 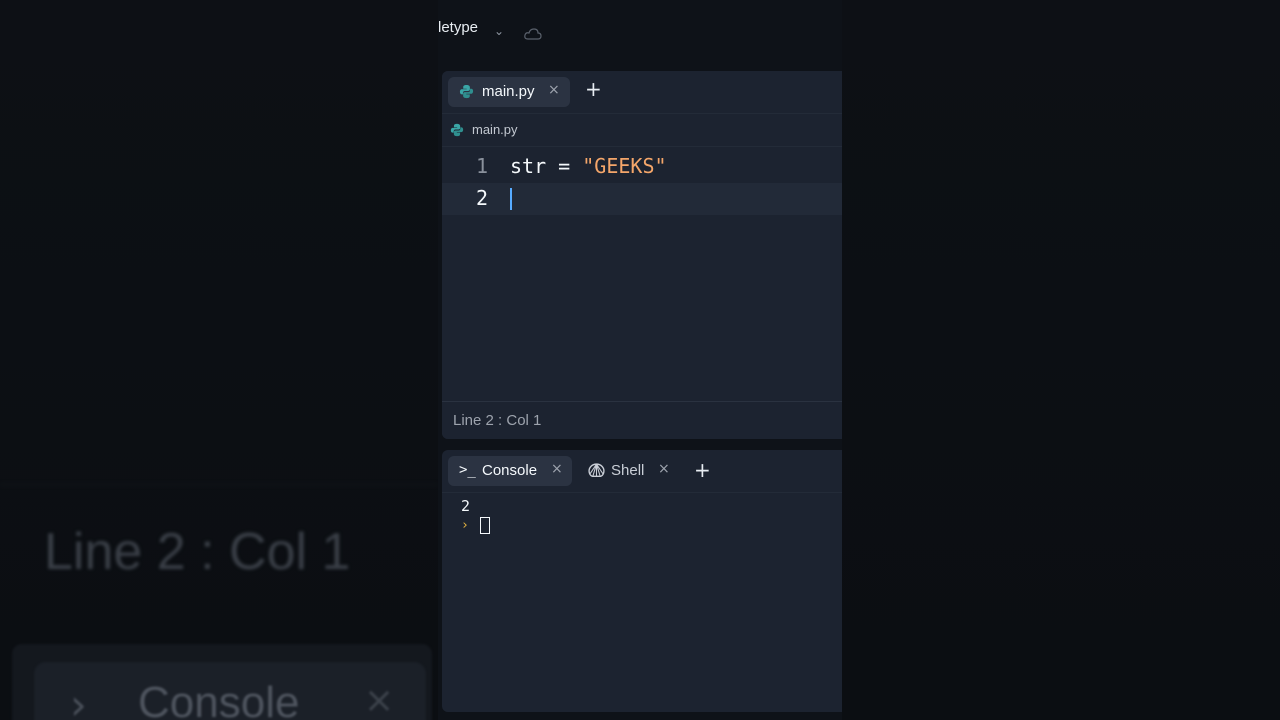 What do you see at coordinates (467, 470) in the screenshot?
I see `terminal-icon: >_` at bounding box center [467, 470].